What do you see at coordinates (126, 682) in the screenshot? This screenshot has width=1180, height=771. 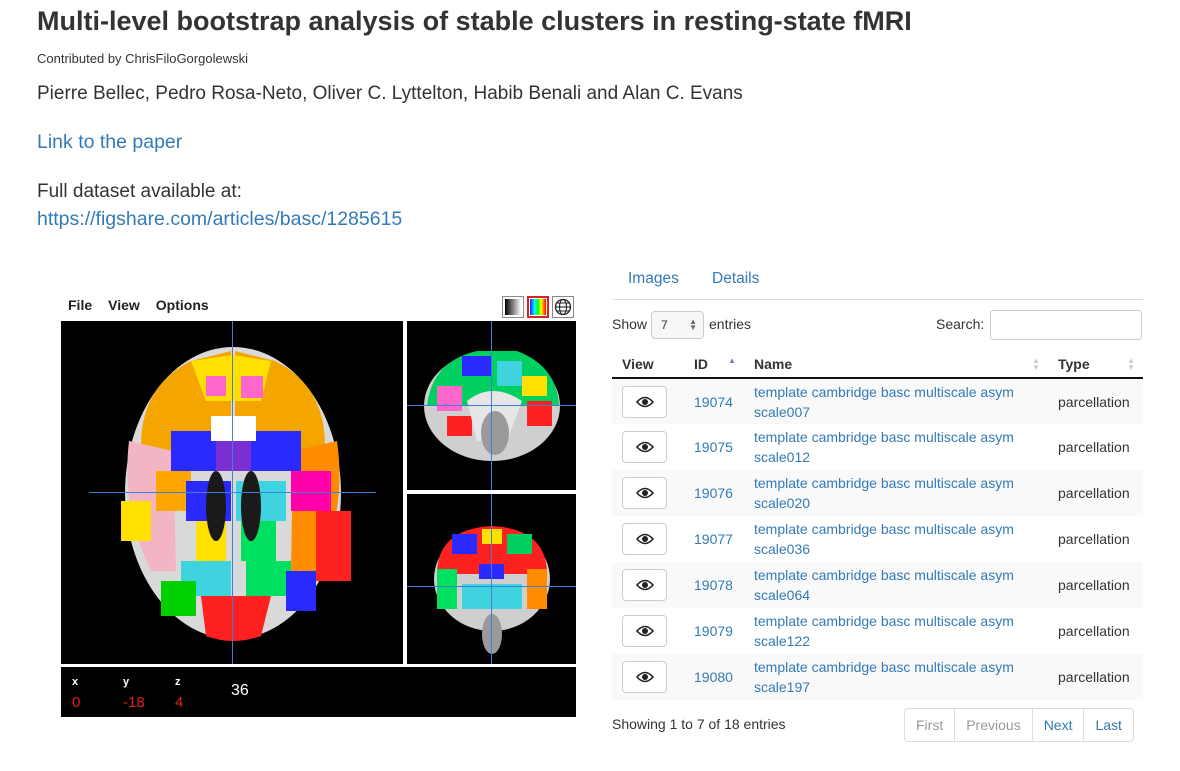 I see `y-label: y` at bounding box center [126, 682].